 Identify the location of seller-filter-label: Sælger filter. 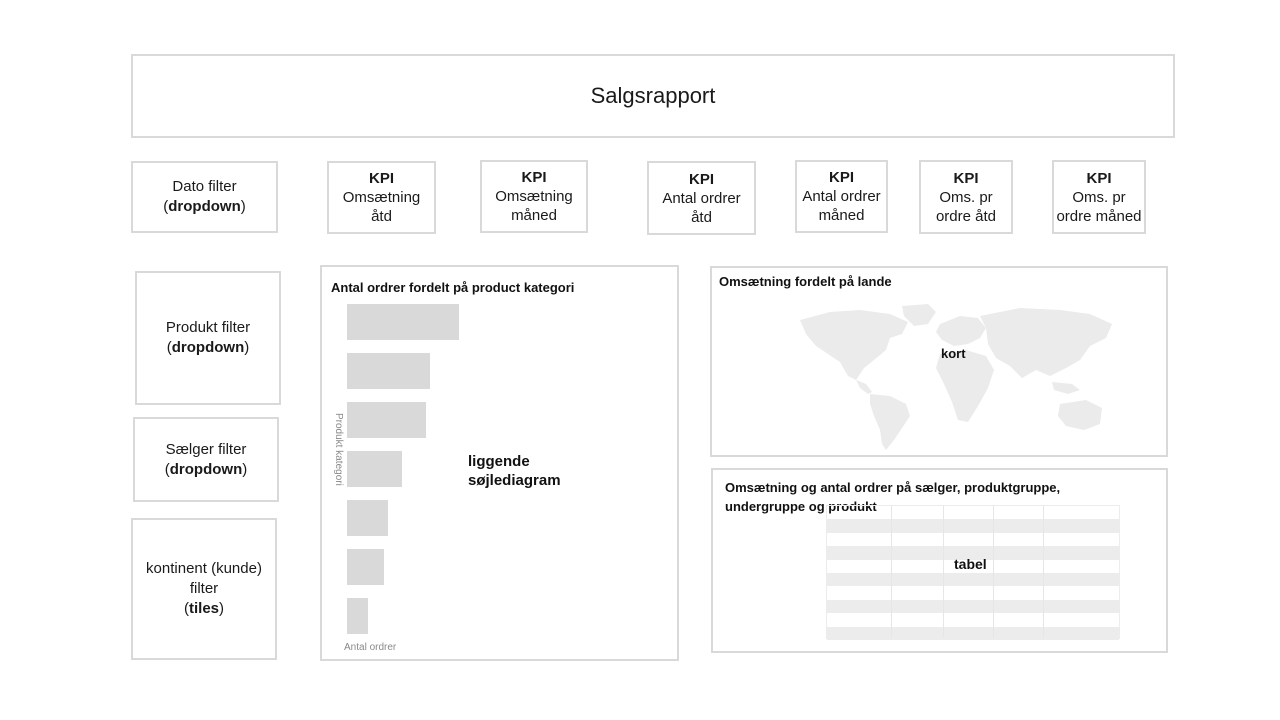
(206, 449).